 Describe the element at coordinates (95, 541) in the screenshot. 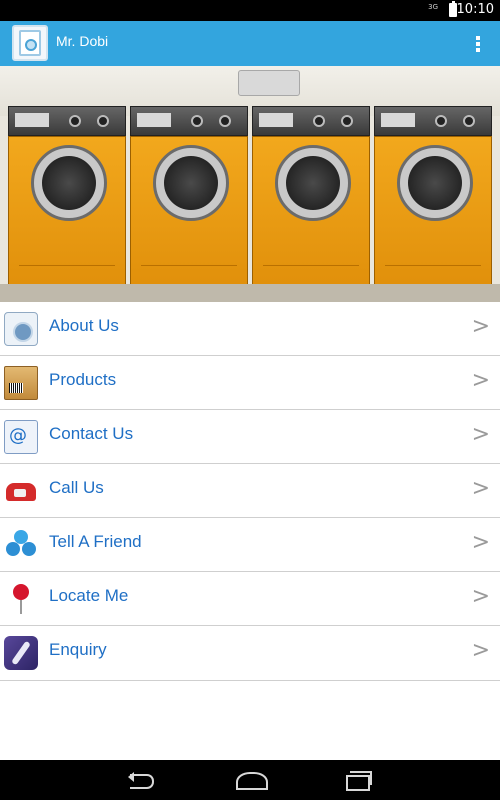

I see `menu-item-label: Tell A Friend` at that location.